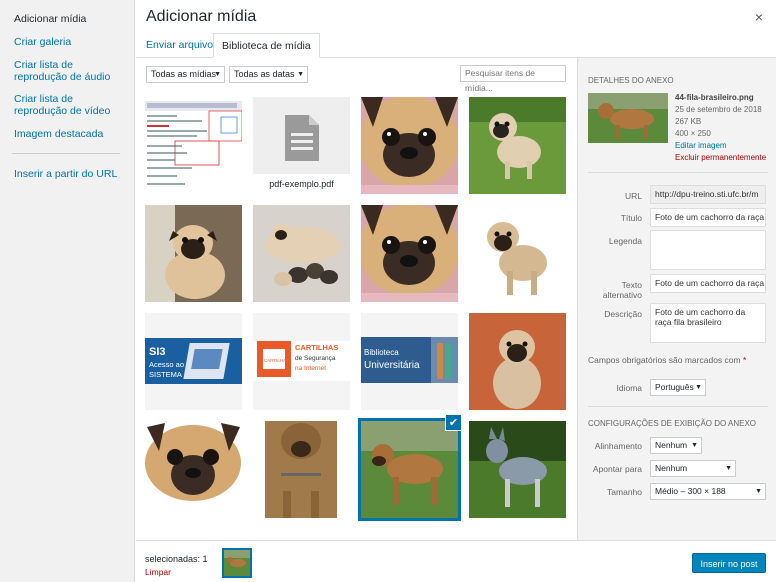 The height and width of the screenshot is (582, 776). I want to click on attachment-biblioteca-banner: Biblioteca Universitária, so click(409, 361).